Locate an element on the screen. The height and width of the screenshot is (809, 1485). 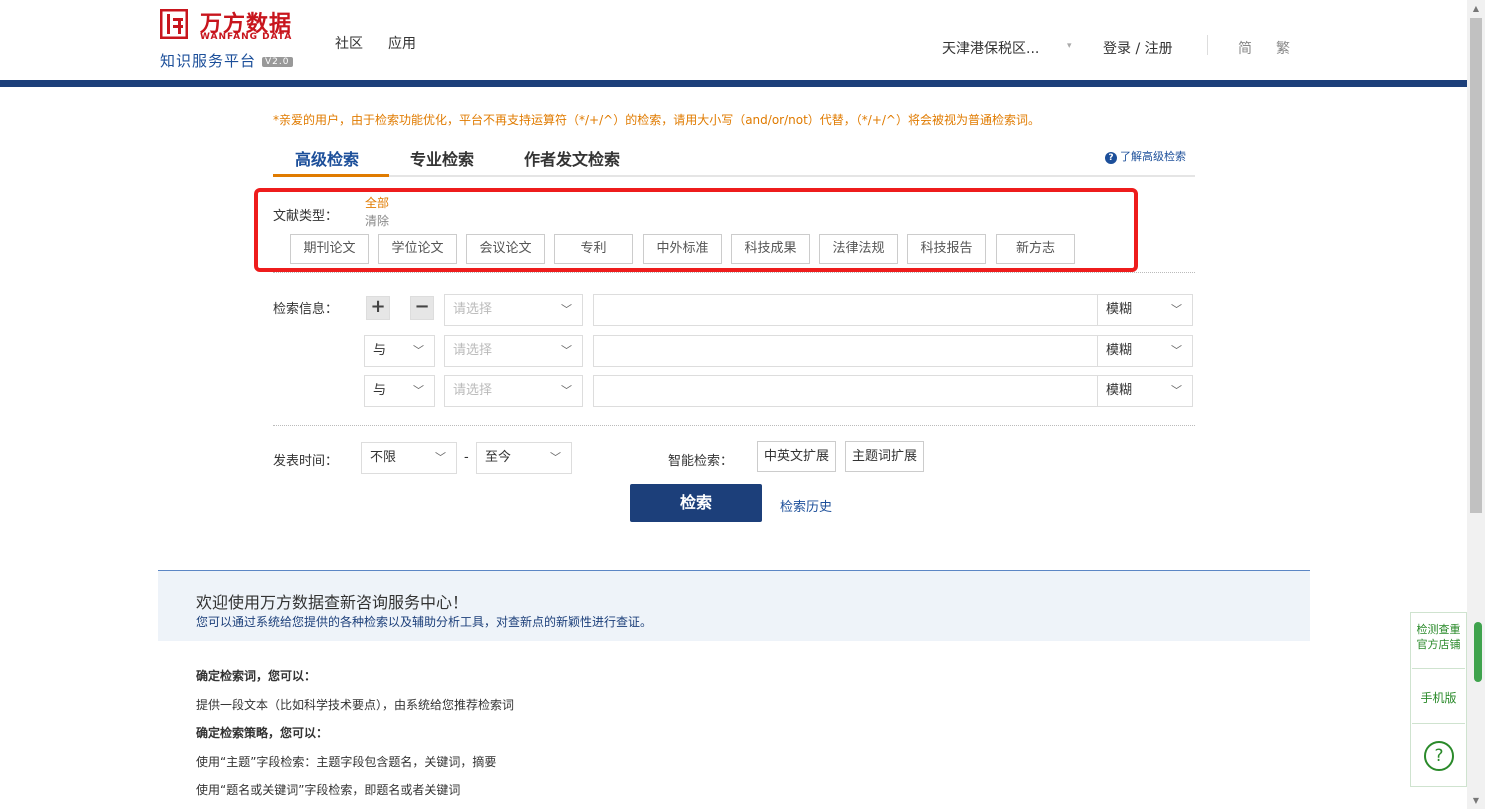
help-icon: ? is located at coordinates (1439, 756).